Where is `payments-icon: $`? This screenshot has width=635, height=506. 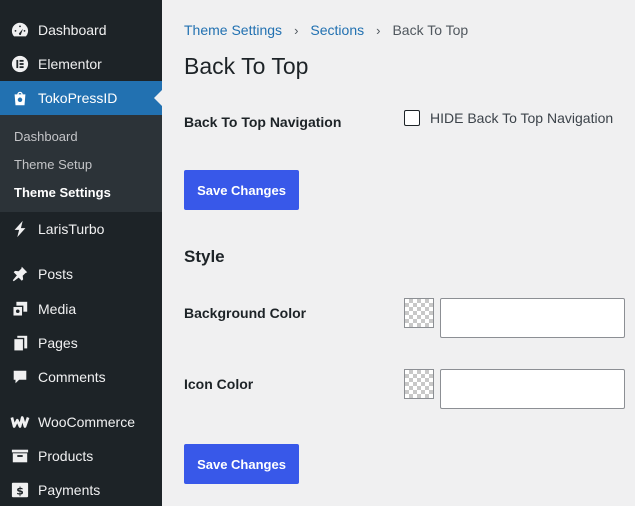 payments-icon: $ is located at coordinates (20, 490).